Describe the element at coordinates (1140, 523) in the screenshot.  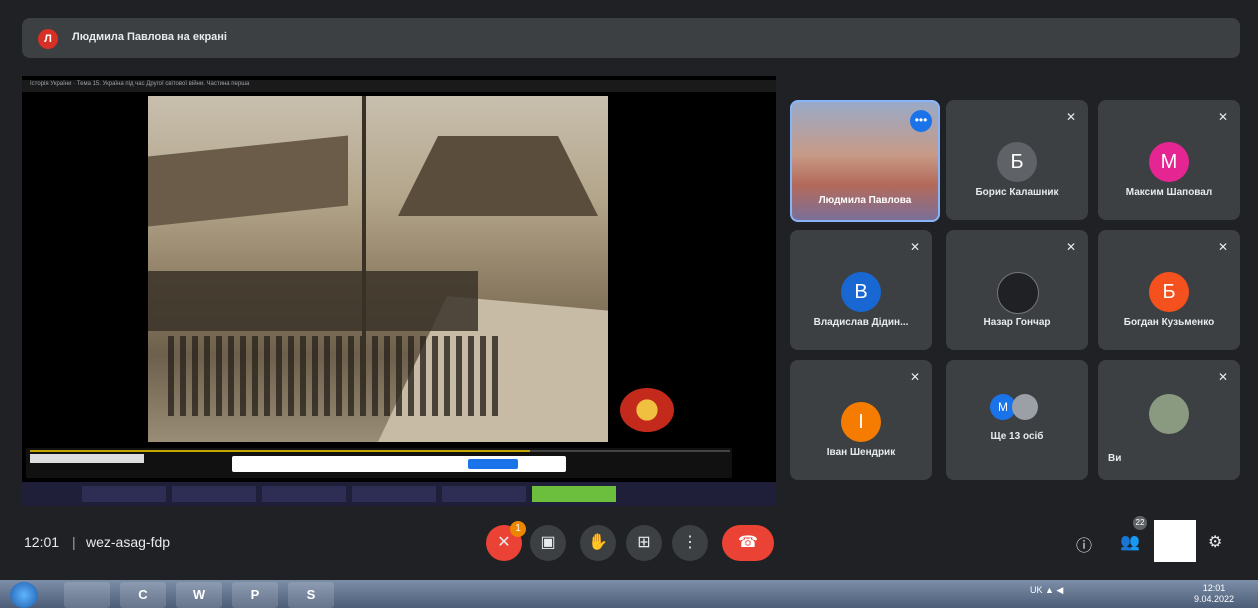
I see `people-count-badge: 22` at that location.